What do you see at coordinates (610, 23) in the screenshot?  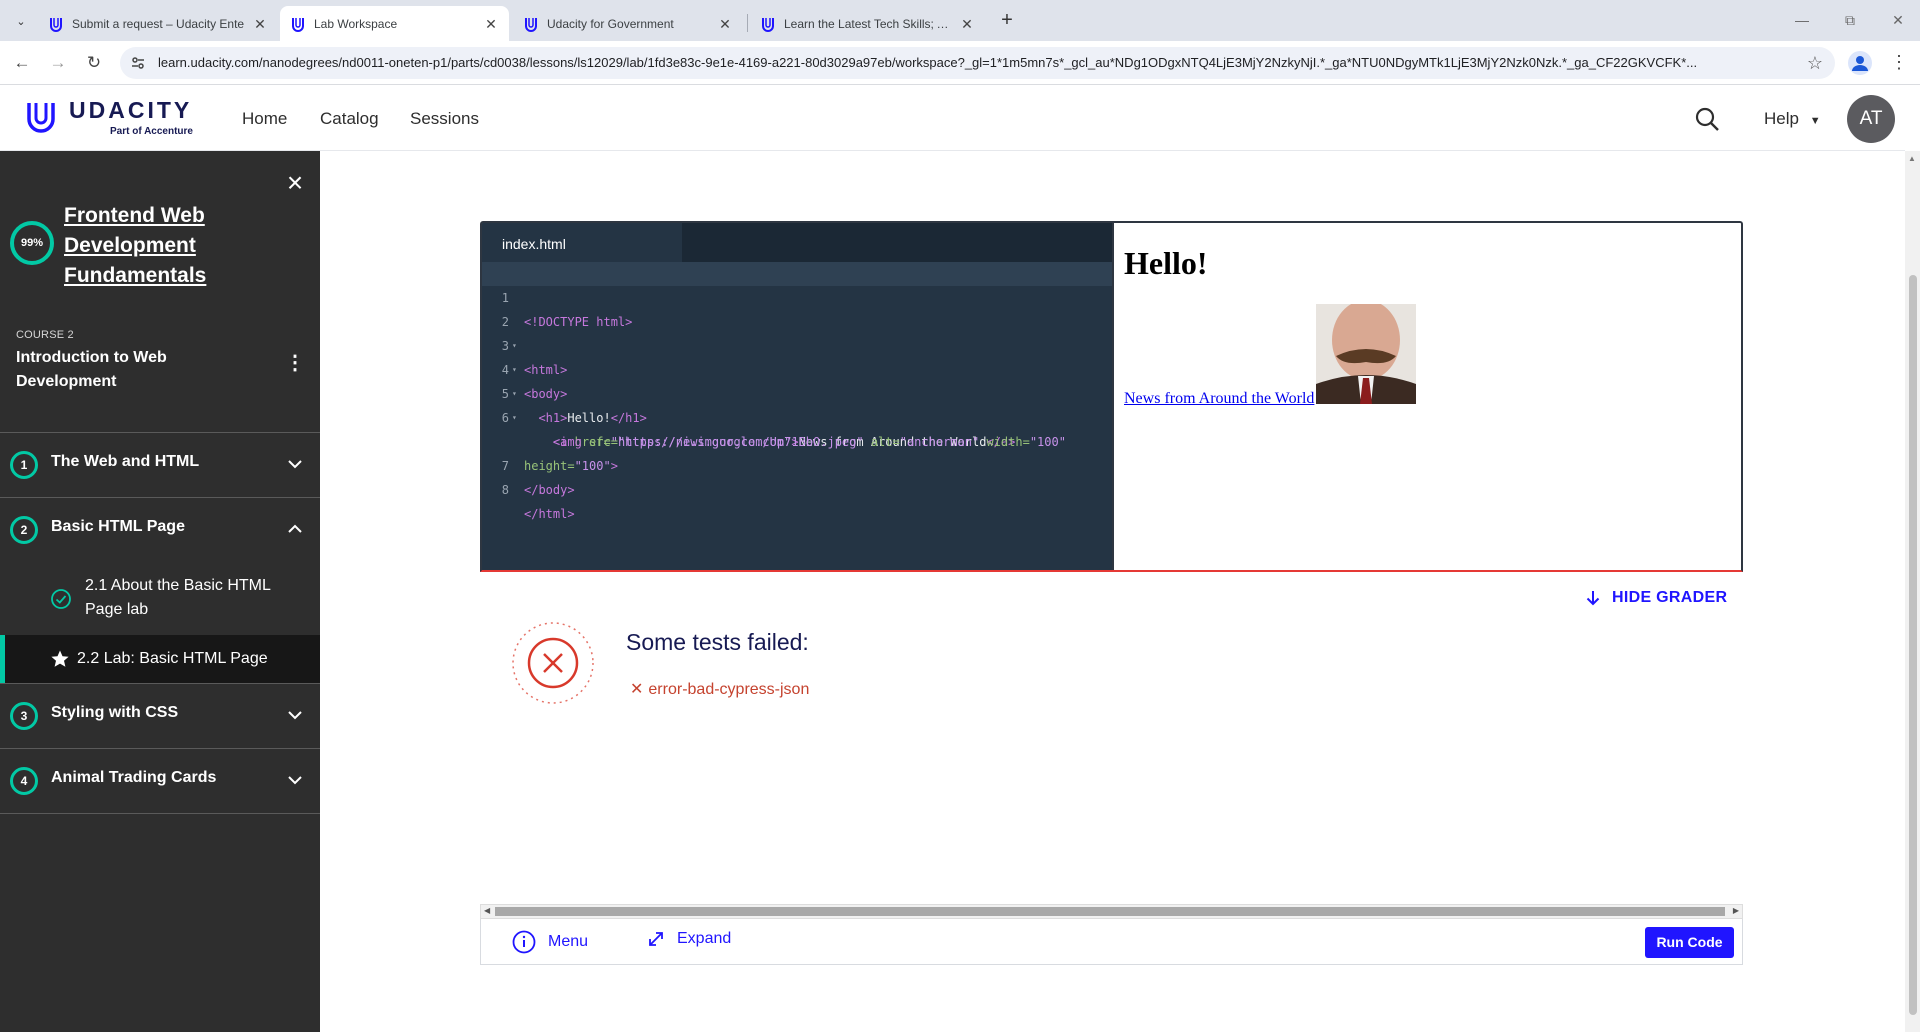 I see `tab-title: Udacity for Government` at bounding box center [610, 23].